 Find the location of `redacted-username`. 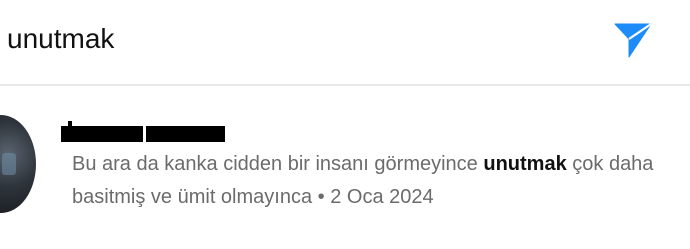

redacted-username is located at coordinates (143, 134).